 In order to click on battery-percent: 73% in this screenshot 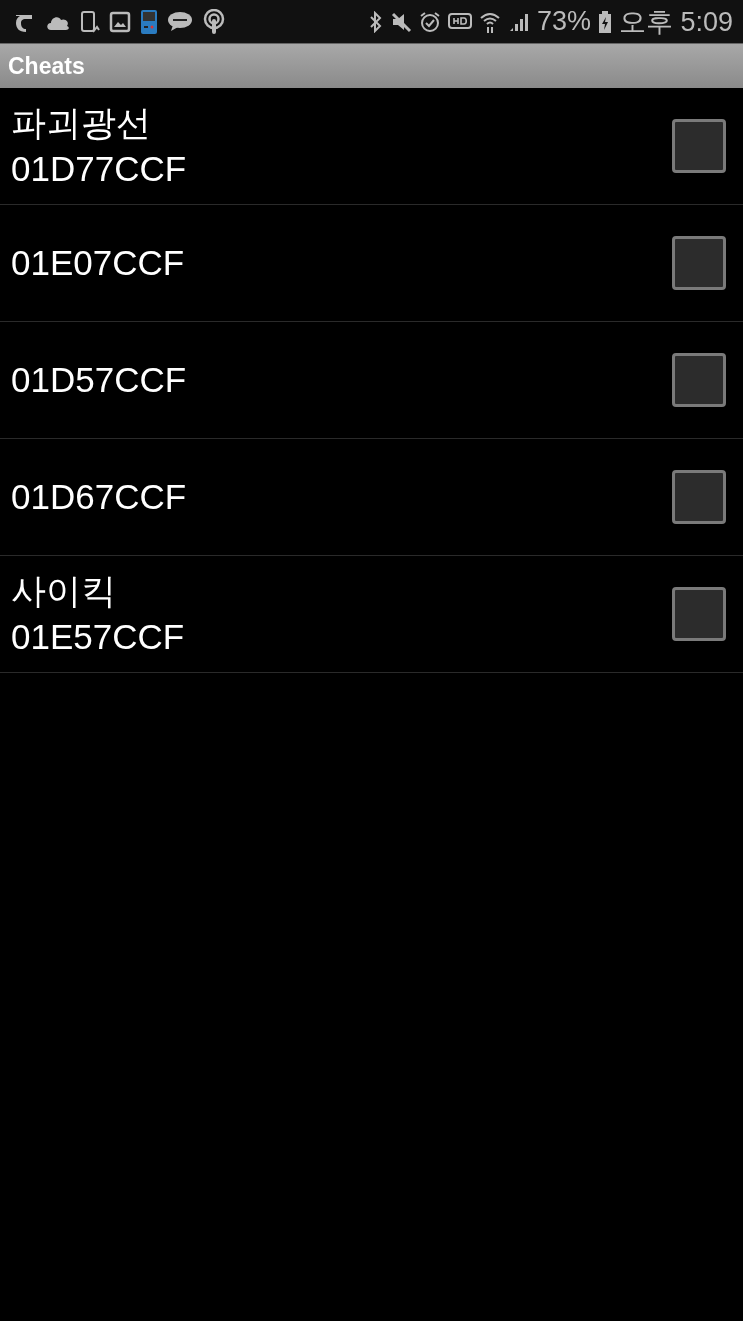, I will do `click(563, 21)`.